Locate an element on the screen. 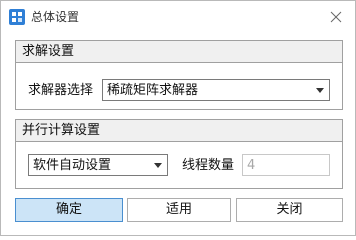 Image resolution: width=356 pixels, height=240 pixels. parallel-settings-header: 并行计算设置 is located at coordinates (179, 131).